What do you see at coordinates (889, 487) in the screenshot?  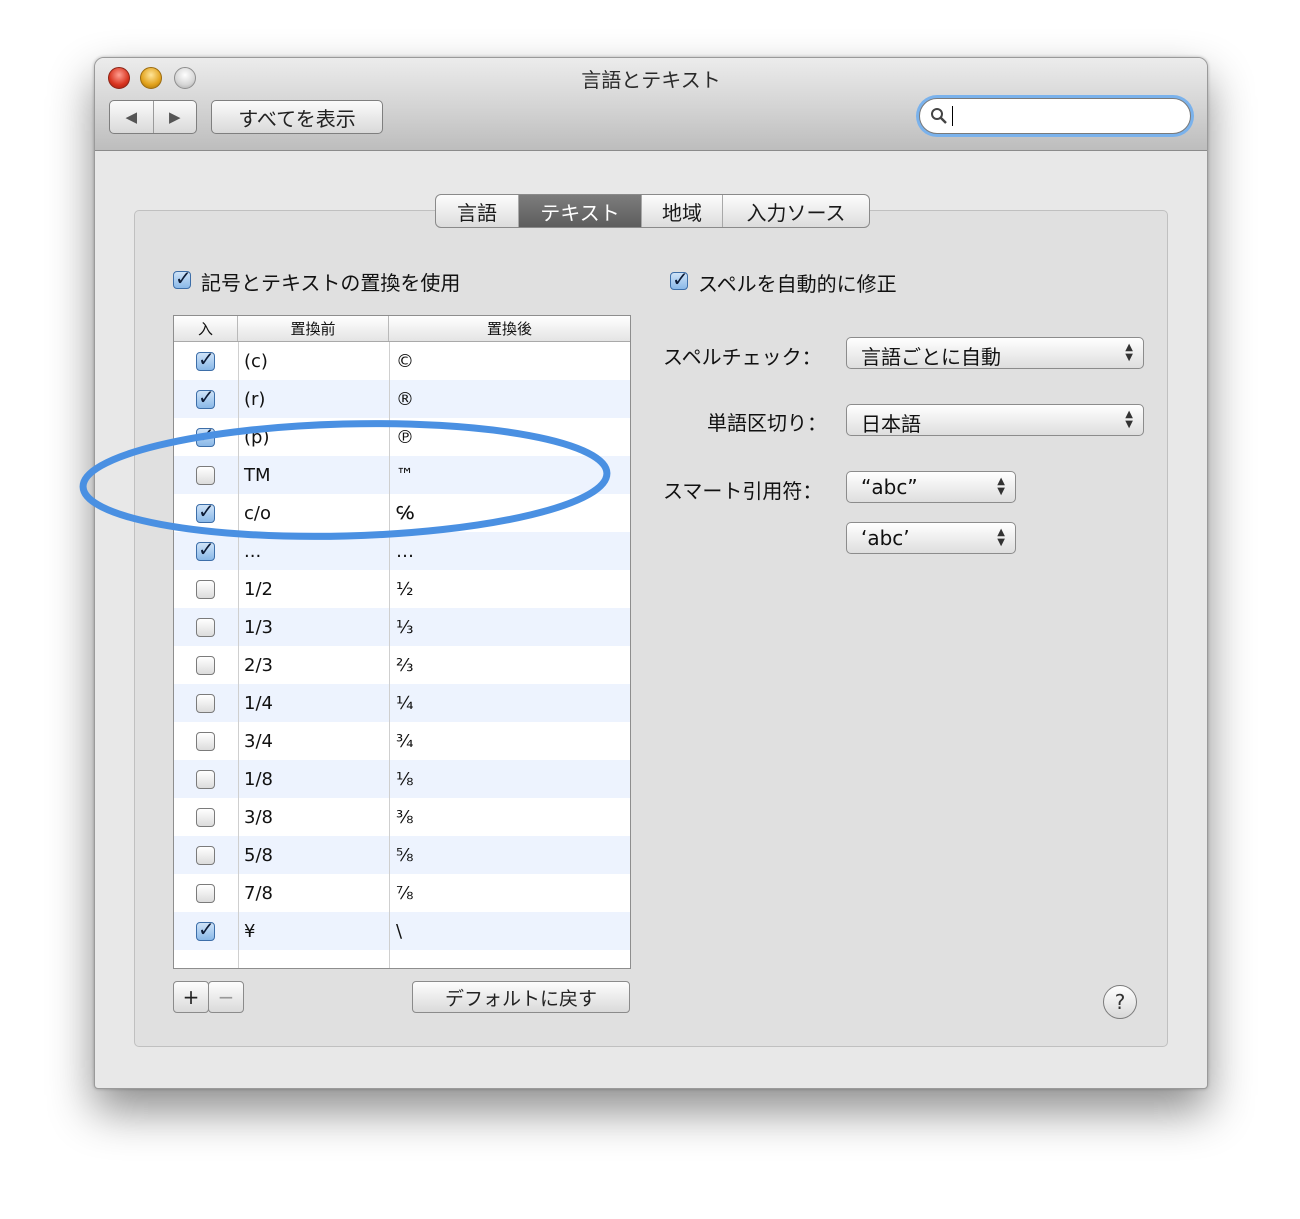 I see `double-quote-value: “abc”` at bounding box center [889, 487].